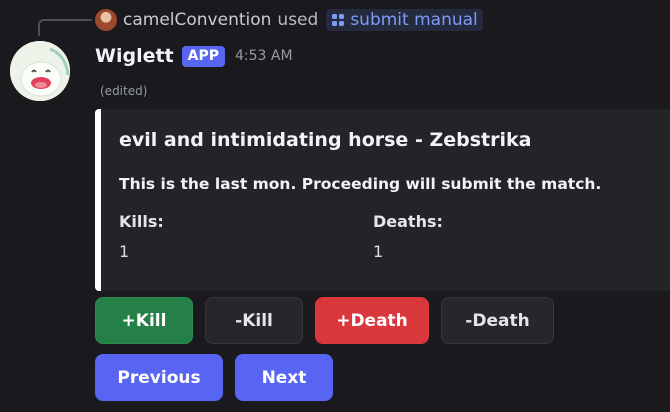 This screenshot has height=412, width=670. What do you see at coordinates (264, 56) in the screenshot?
I see `message-timestamp: 4:53 AM` at bounding box center [264, 56].